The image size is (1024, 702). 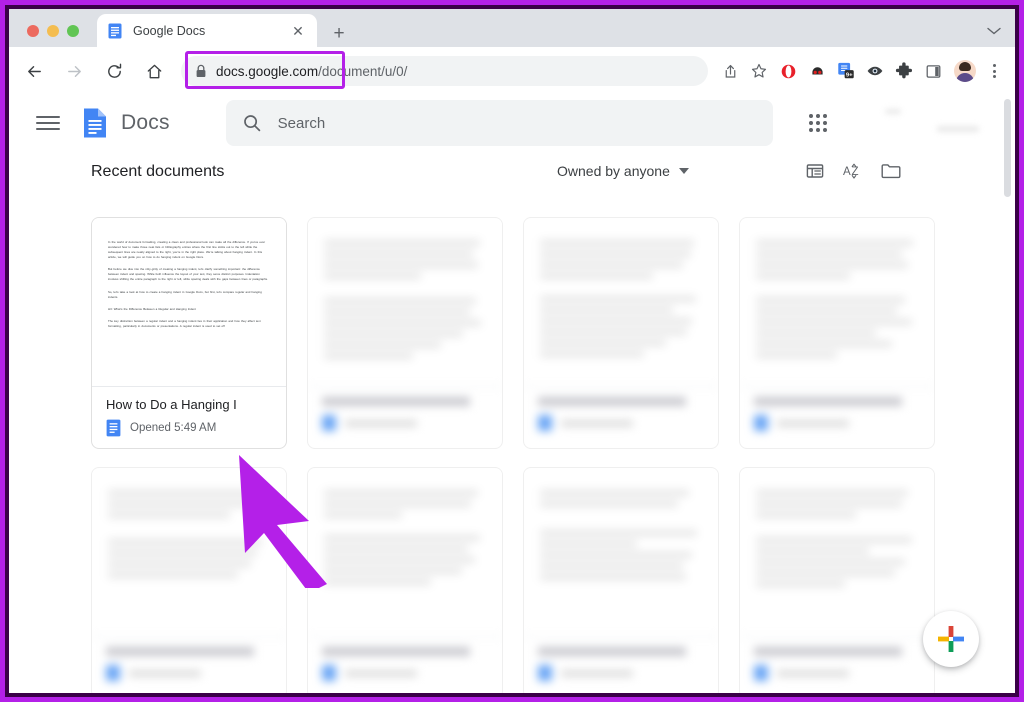 I want to click on document-title: How to Do a Hanging I, so click(x=171, y=404).